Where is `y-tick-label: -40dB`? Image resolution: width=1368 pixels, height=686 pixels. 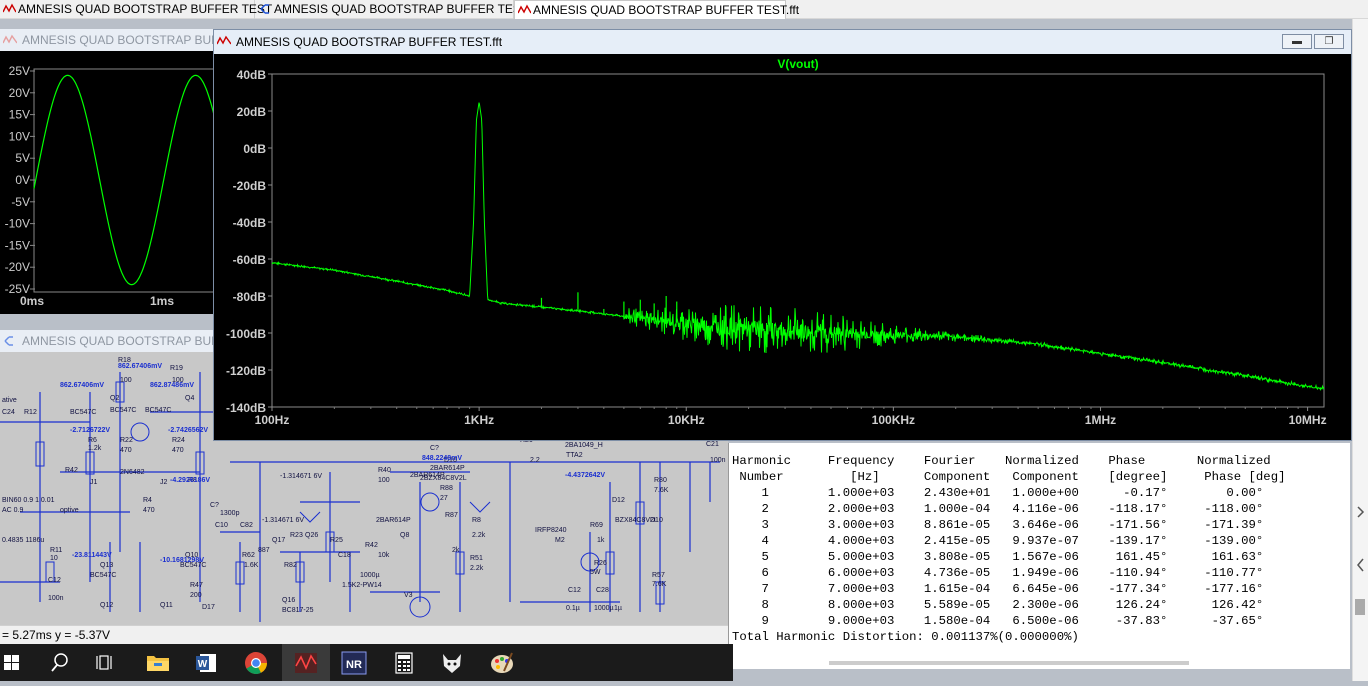 y-tick-label: -40dB is located at coordinates (250, 223).